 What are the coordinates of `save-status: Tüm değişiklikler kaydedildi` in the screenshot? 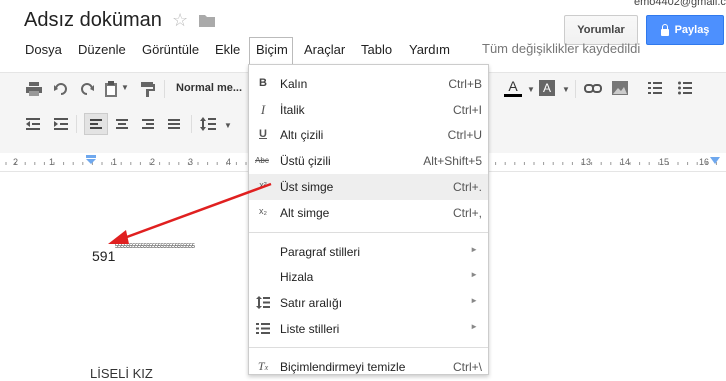 It's located at (561, 48).